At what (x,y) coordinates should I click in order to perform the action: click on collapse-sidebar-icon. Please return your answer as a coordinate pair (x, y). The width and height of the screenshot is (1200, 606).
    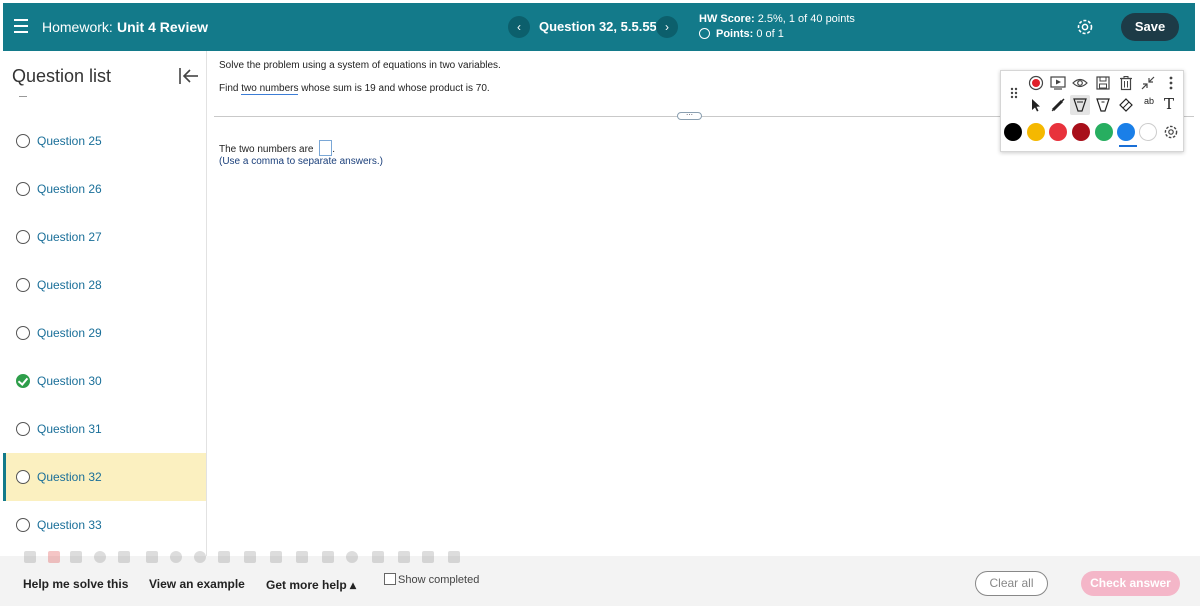
    Looking at the image, I should click on (189, 76).